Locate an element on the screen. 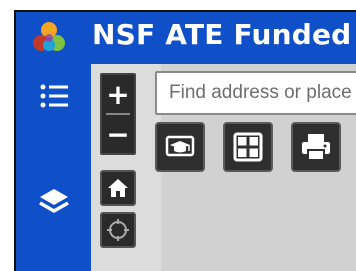 The width and height of the screenshot is (356, 271). widget-toolbar is located at coordinates (255, 147).